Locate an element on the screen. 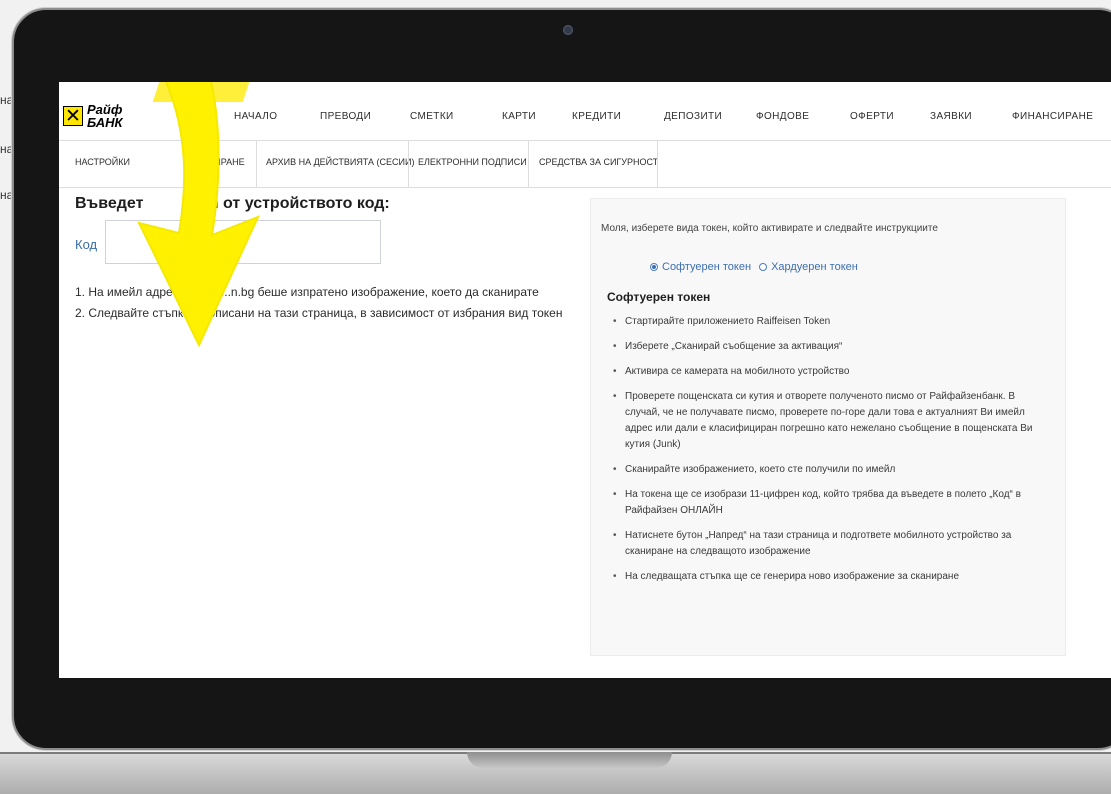 The image size is (1111, 794). nav-accounts: СМЕТКИ is located at coordinates (432, 116).